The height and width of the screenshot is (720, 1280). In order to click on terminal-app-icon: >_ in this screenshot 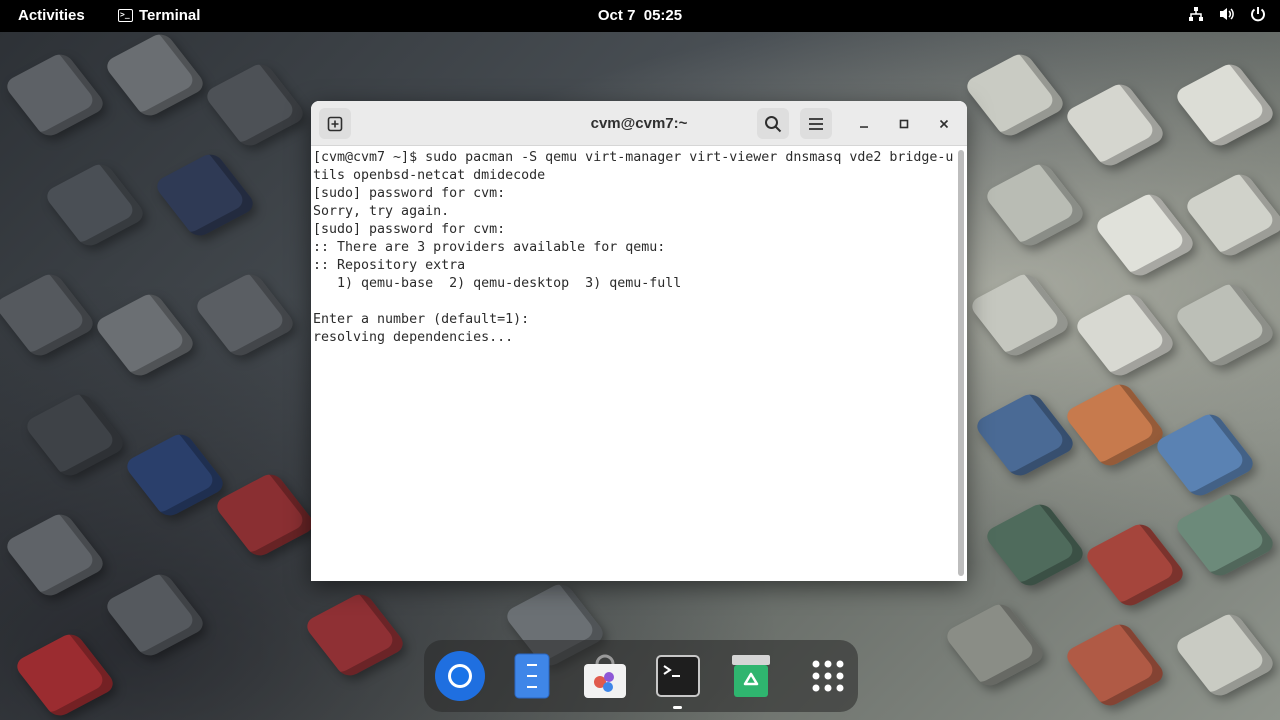, I will do `click(125, 15)`.